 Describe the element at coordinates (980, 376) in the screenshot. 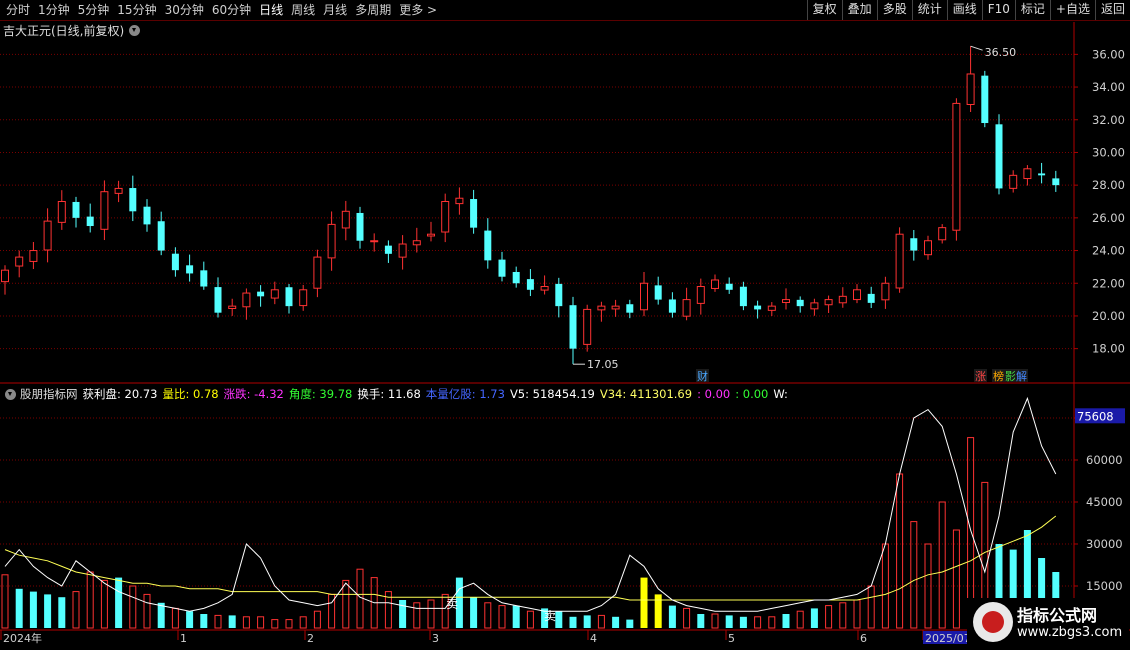

I see `event-marker: 涨` at that location.